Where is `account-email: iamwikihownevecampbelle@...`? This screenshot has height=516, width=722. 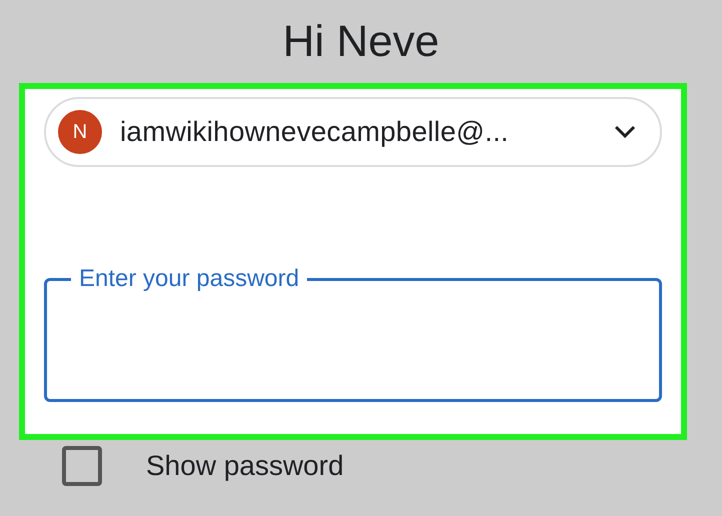
account-email: iamwikihownevecampbelle@... is located at coordinates (314, 132).